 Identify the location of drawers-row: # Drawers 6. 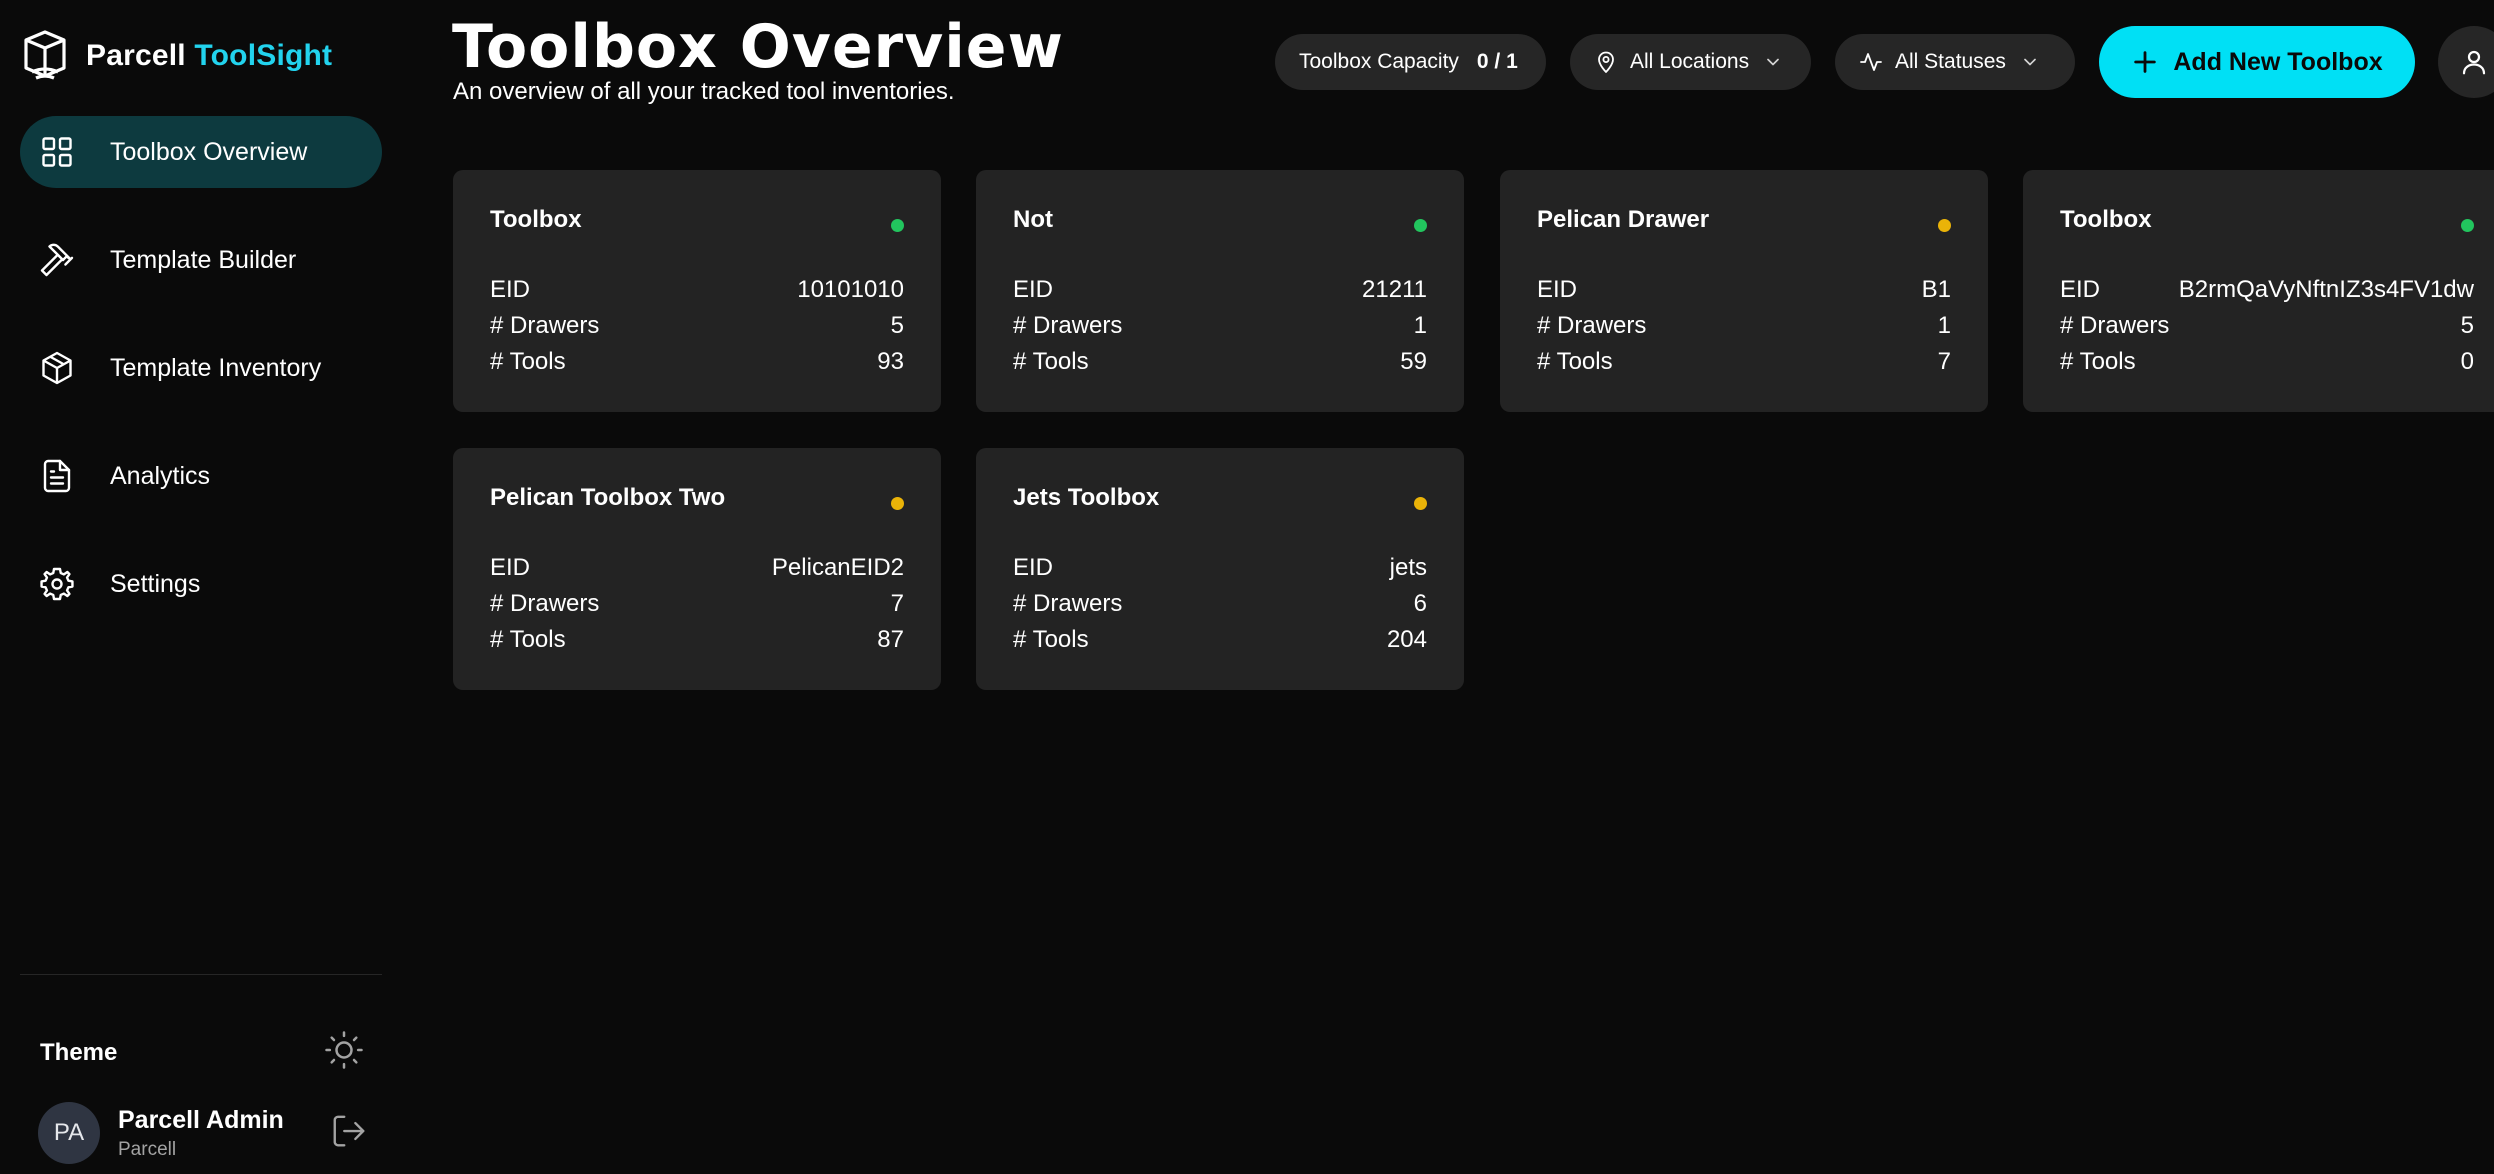
(1220, 604).